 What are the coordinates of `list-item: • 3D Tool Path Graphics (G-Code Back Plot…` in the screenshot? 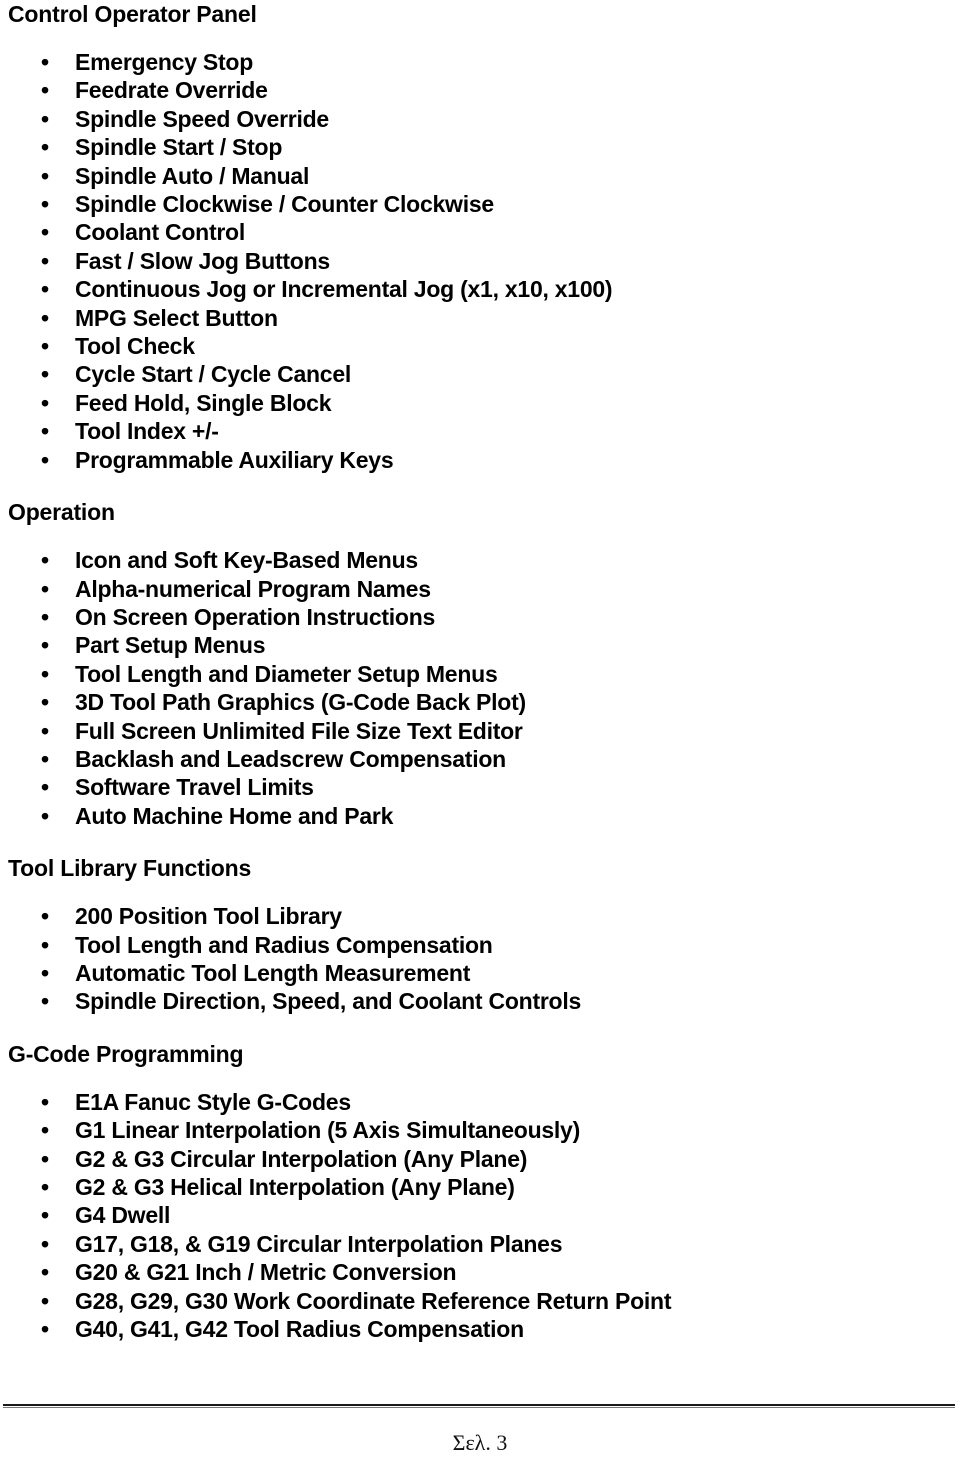 It's located at (480, 702).